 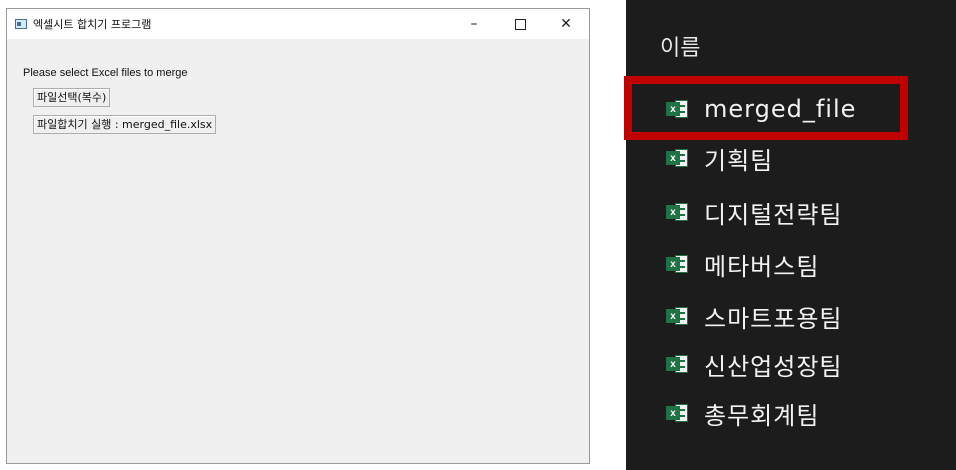 I want to click on file-item-metaverse-team: x 메타버스팀, so click(x=742, y=264).